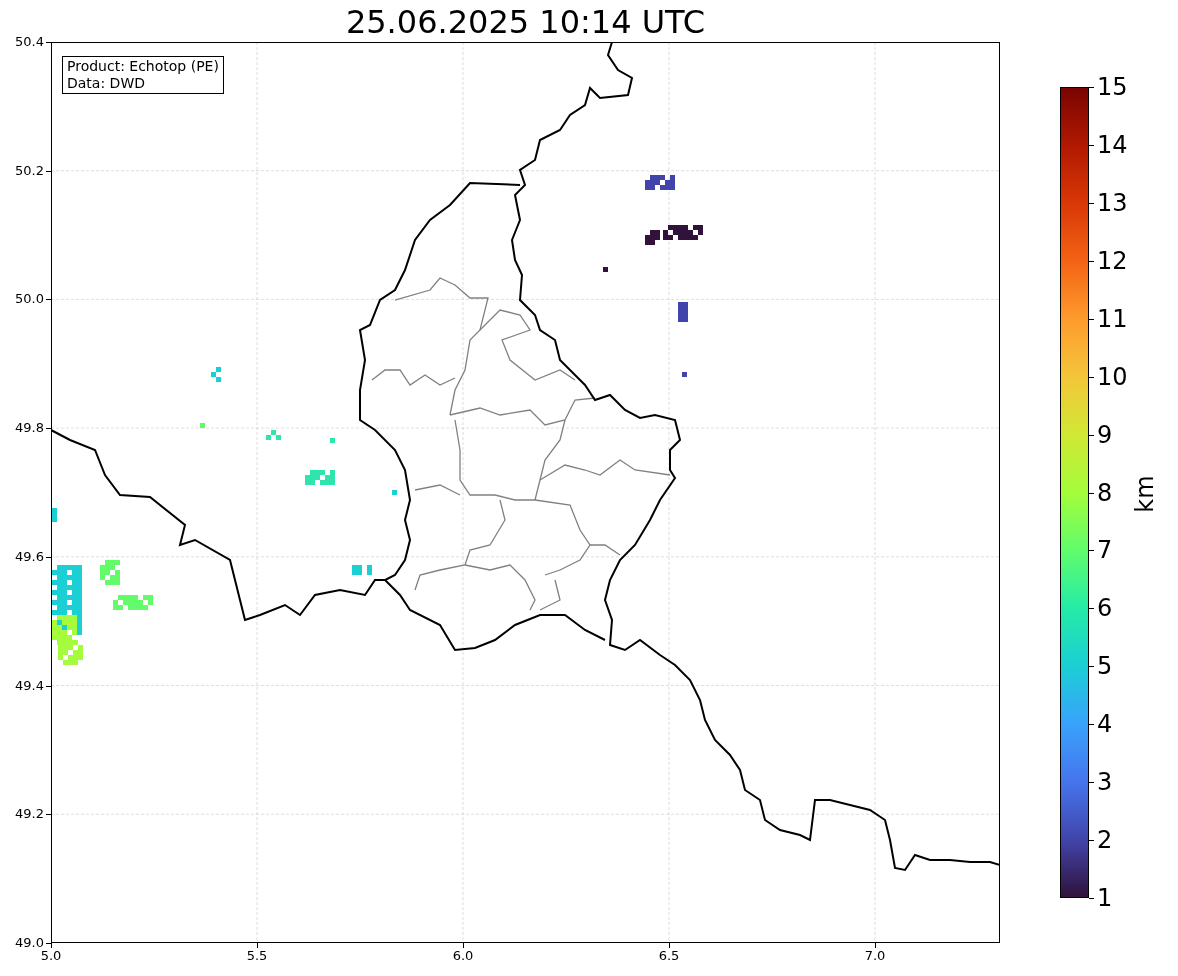 The image size is (1178, 976). What do you see at coordinates (1112, 202) in the screenshot?
I see `colorbar-tick-label: 13` at bounding box center [1112, 202].